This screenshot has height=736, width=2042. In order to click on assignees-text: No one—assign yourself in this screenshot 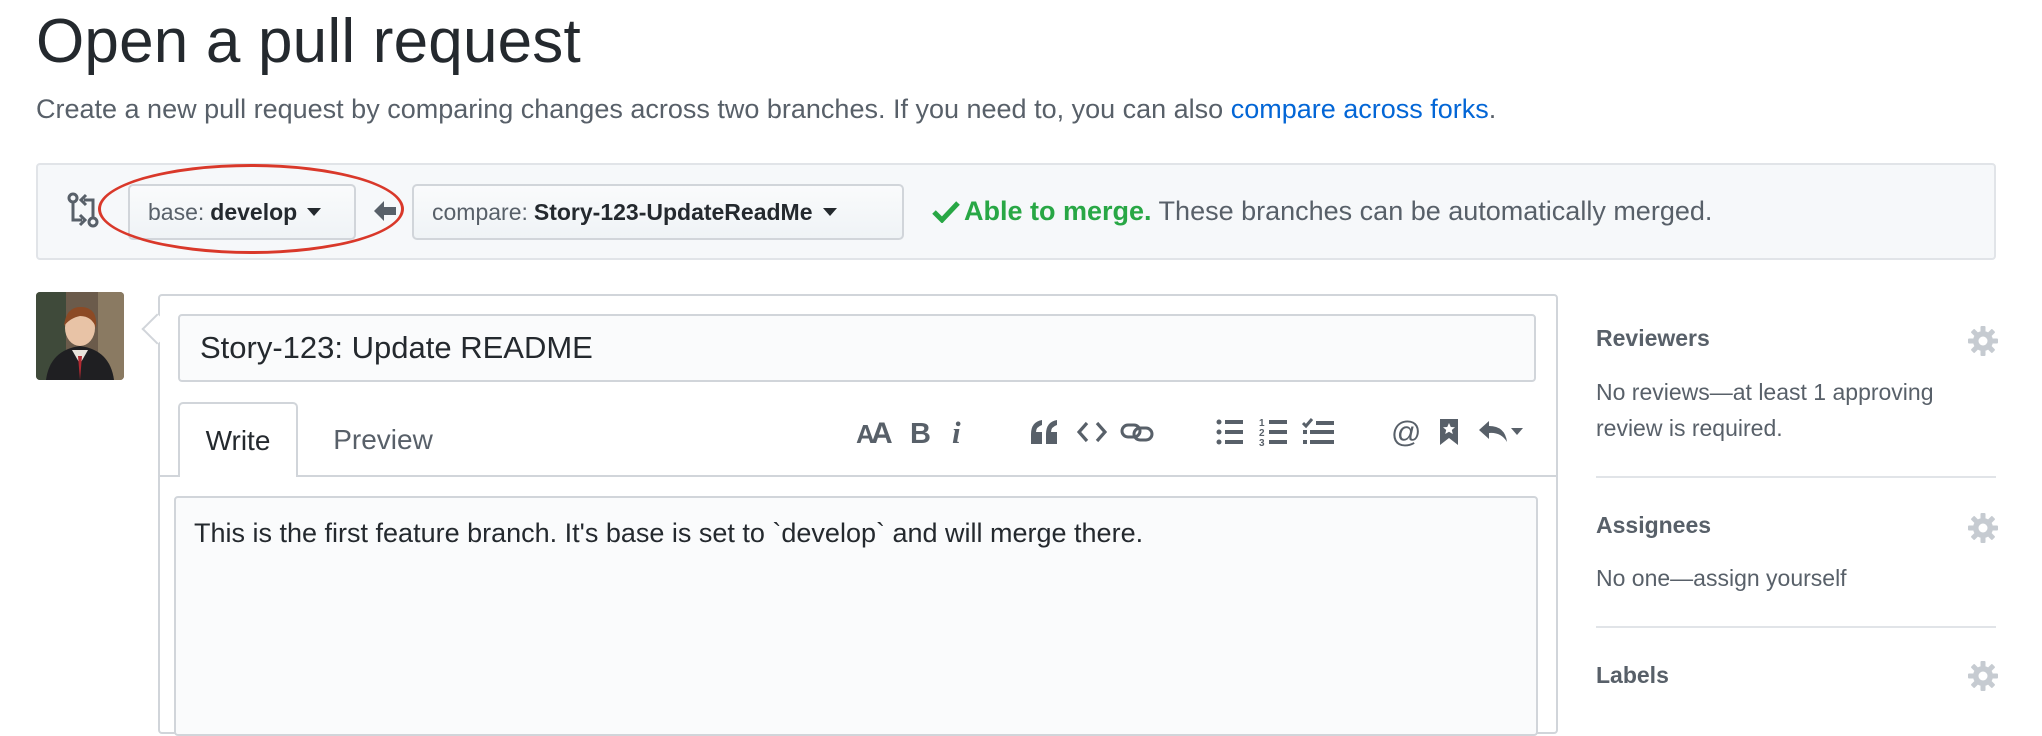, I will do `click(1721, 578)`.